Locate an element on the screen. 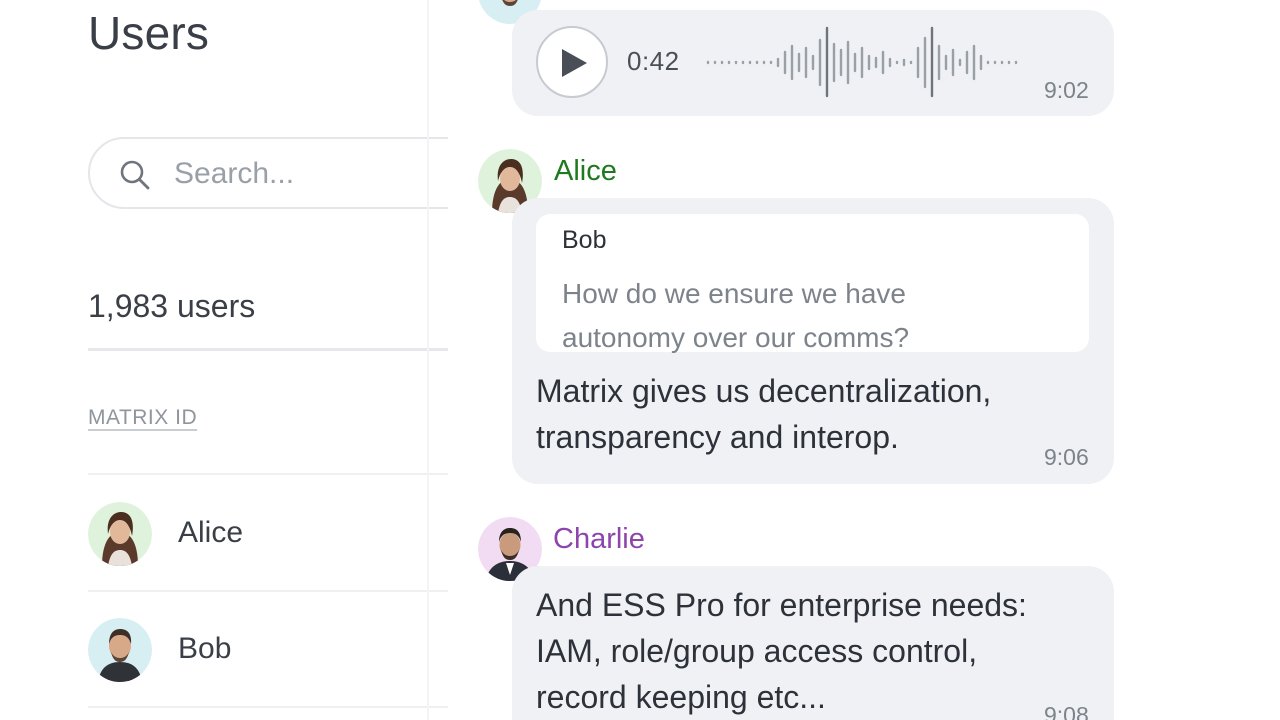 The image size is (1280, 720). play-button is located at coordinates (572, 62).